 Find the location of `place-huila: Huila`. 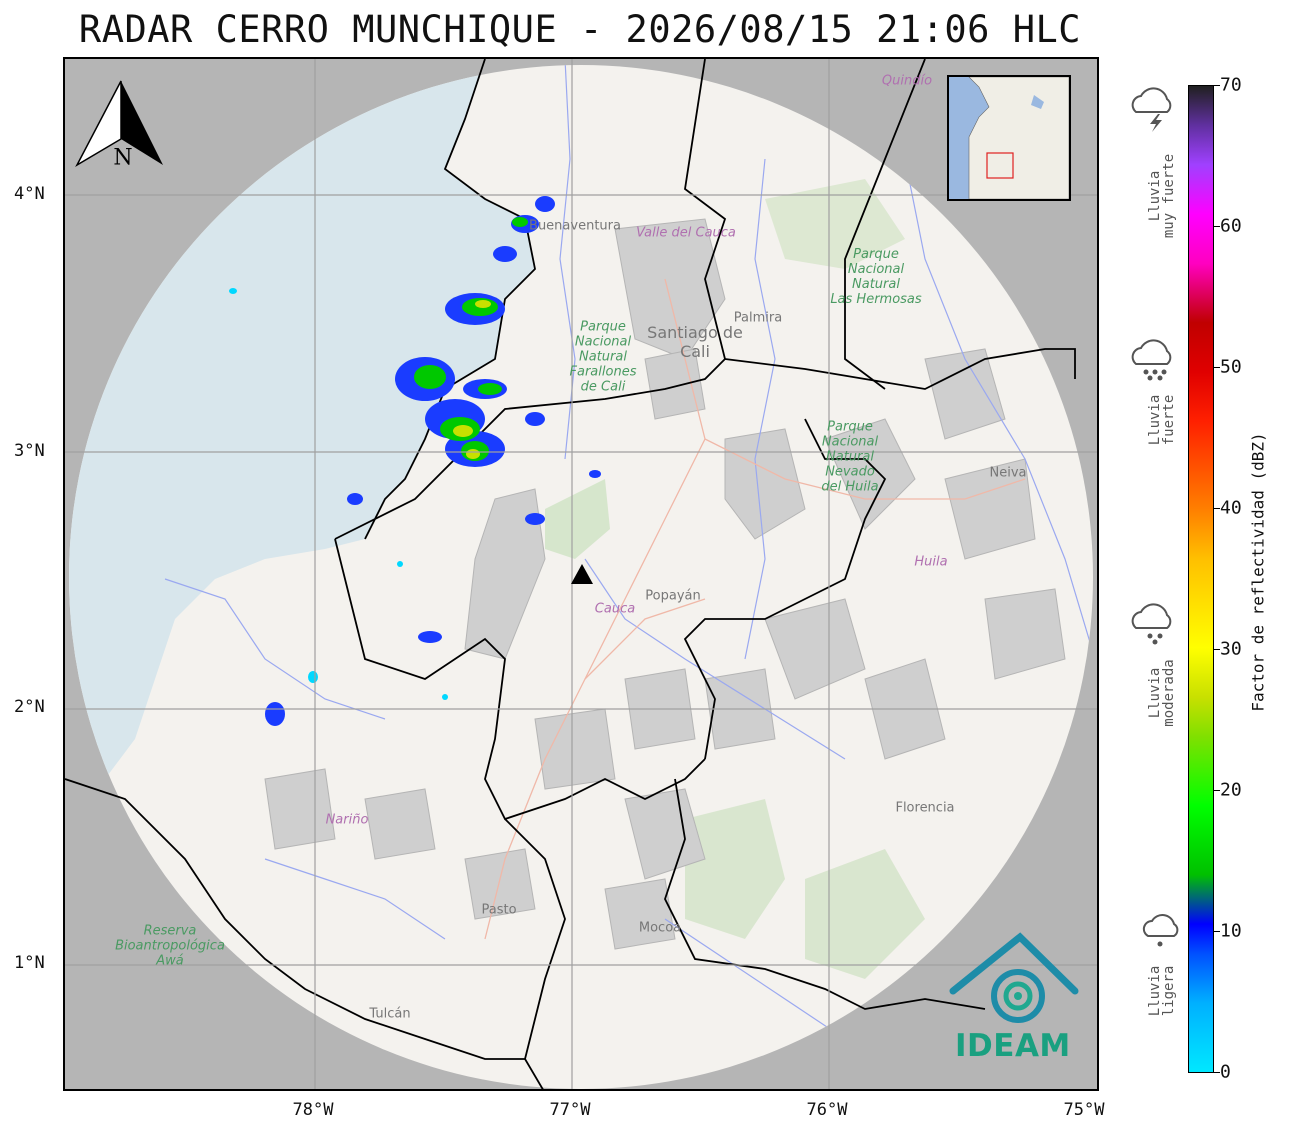

place-huila: Huila is located at coordinates (930, 562).